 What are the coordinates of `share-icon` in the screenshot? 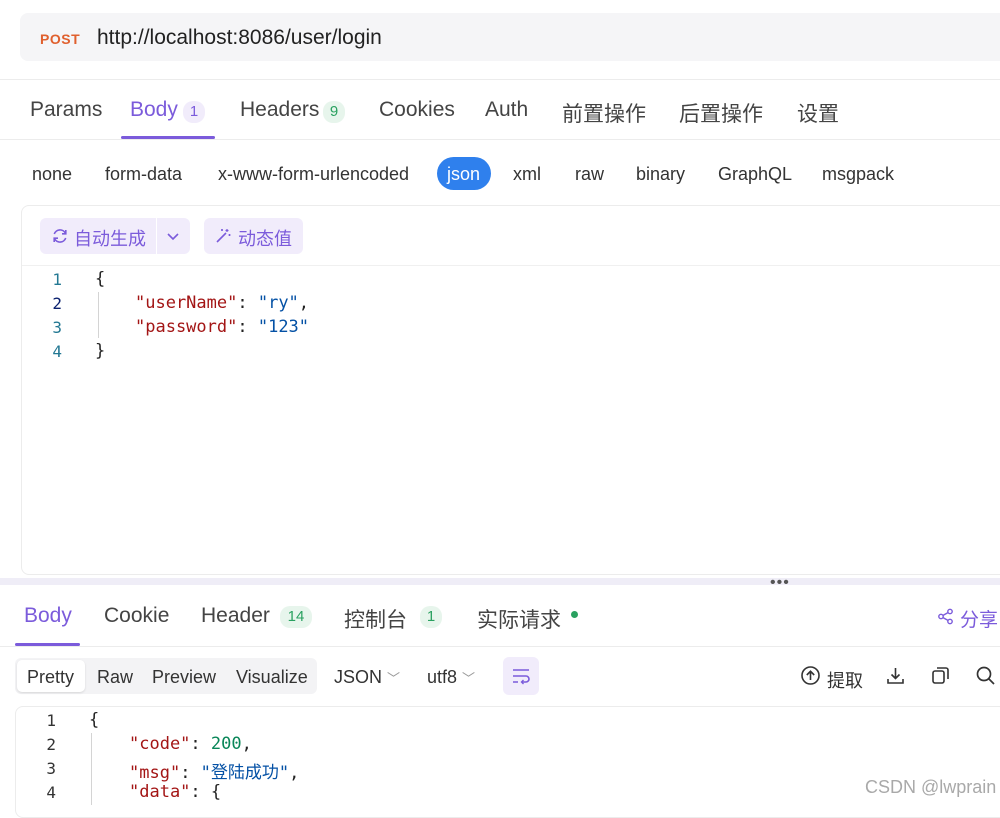 It's located at (945, 616).